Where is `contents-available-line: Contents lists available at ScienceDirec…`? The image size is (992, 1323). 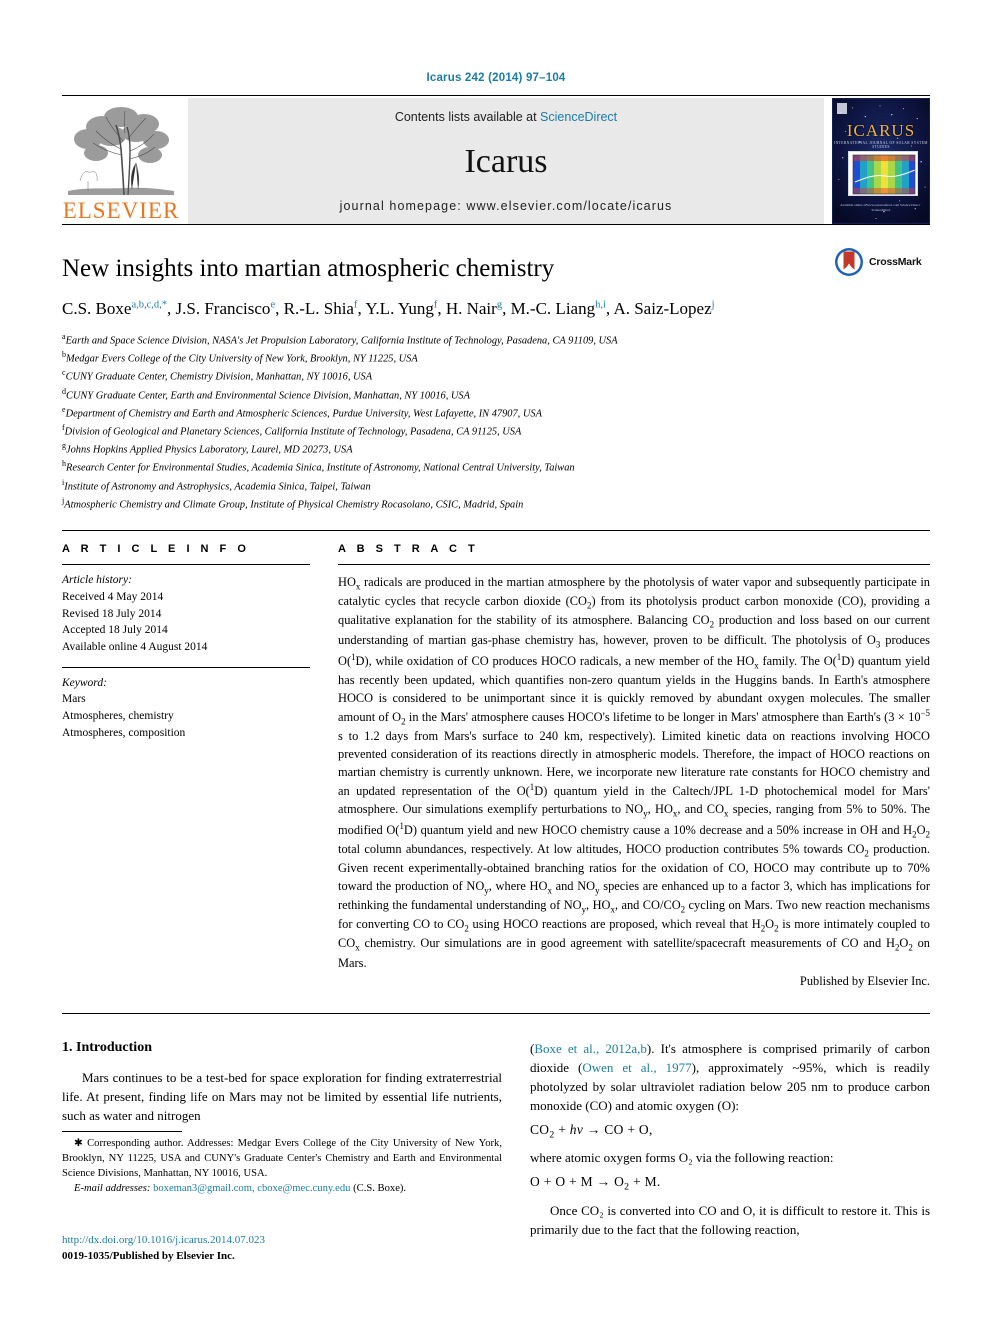 contents-available-line: Contents lists available at ScienceDirec… is located at coordinates (506, 117).